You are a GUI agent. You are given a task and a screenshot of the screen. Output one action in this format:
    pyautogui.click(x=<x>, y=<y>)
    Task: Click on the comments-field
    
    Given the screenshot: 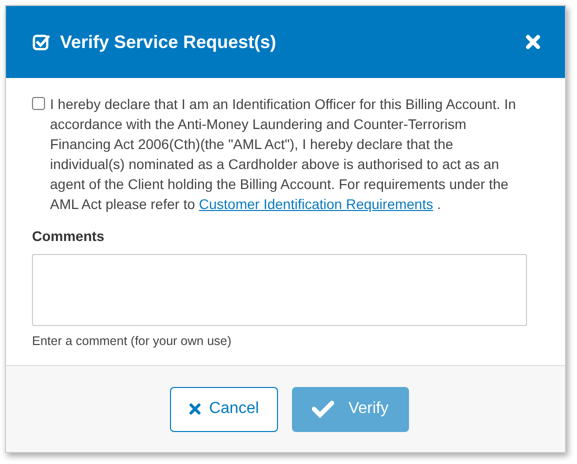 What is the action you would take?
    pyautogui.click(x=279, y=290)
    